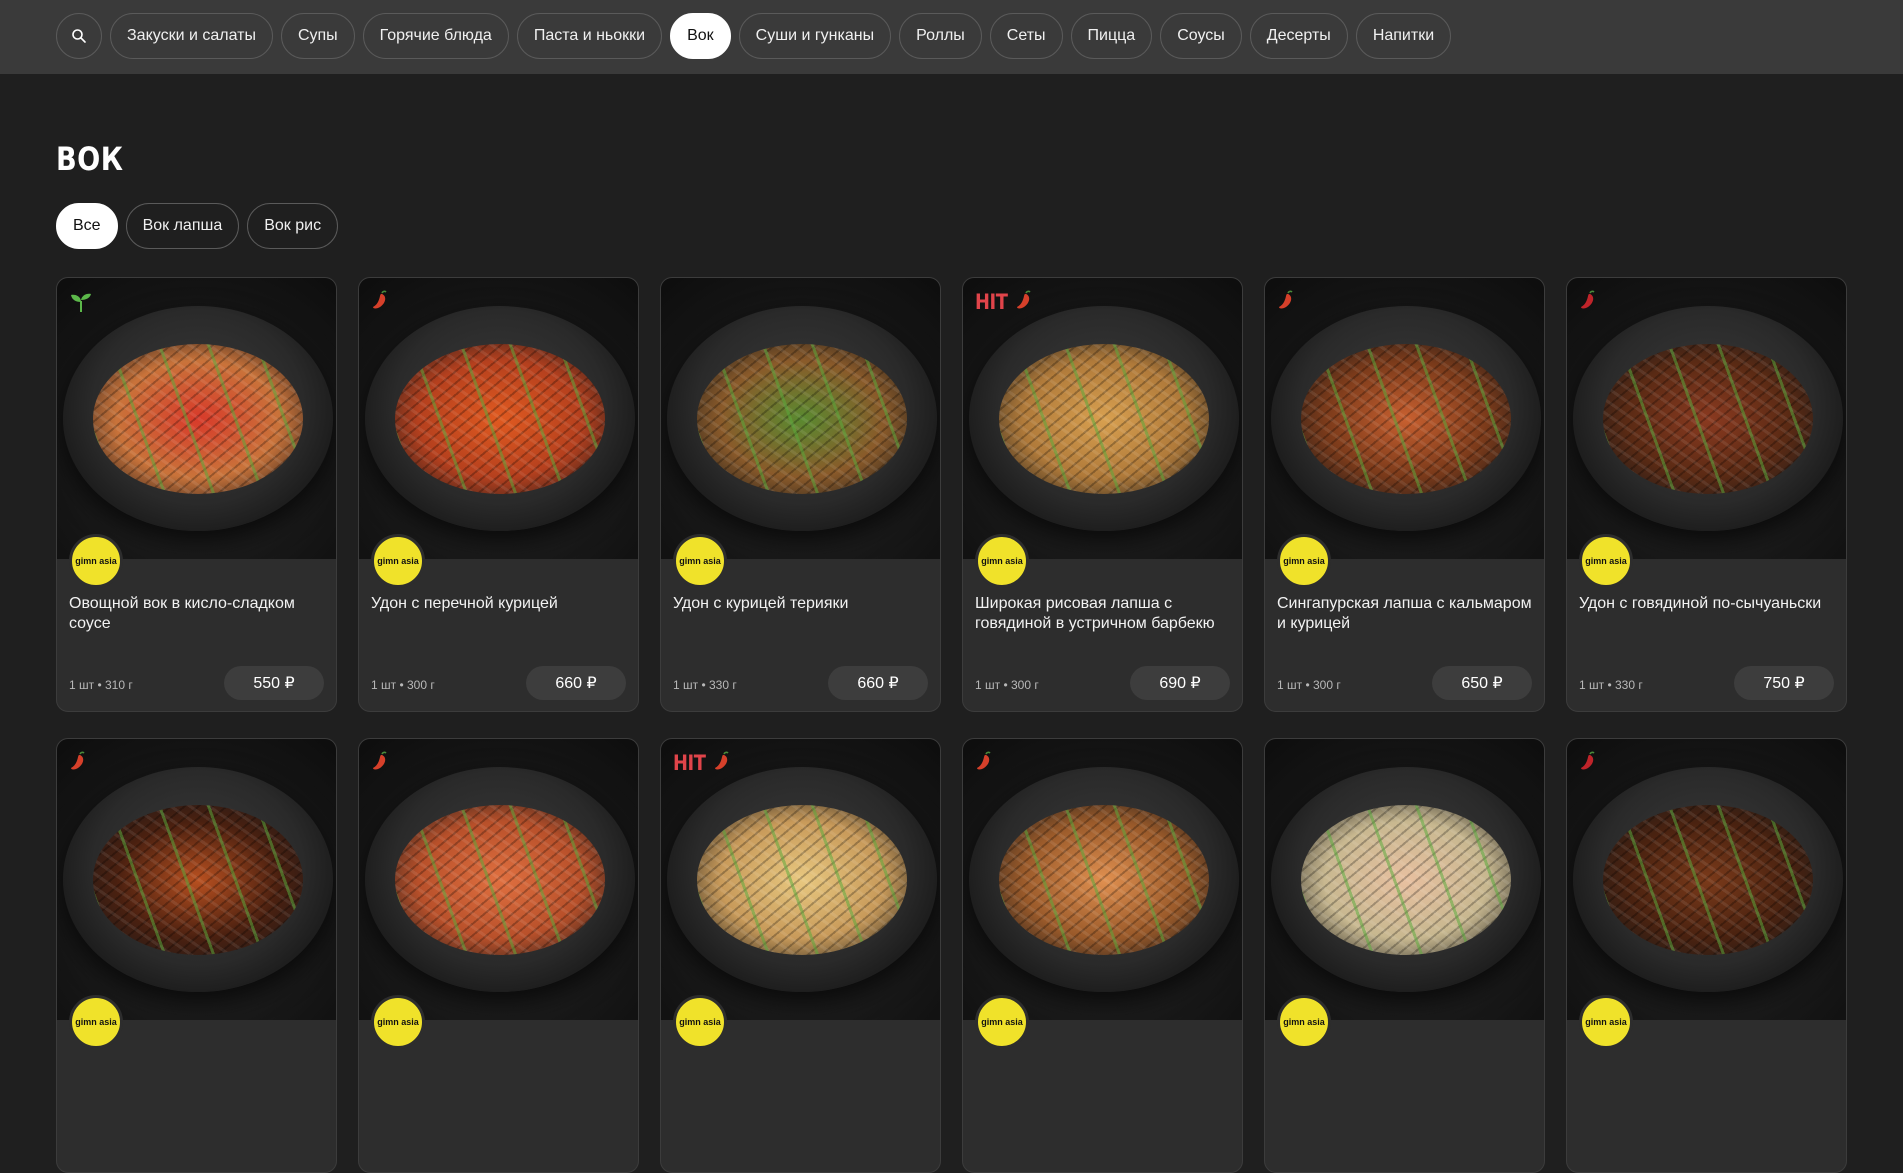 The image size is (1903, 1173). Describe the element at coordinates (1201, 36) in the screenshot. I see `tab-category: Соусы` at that location.